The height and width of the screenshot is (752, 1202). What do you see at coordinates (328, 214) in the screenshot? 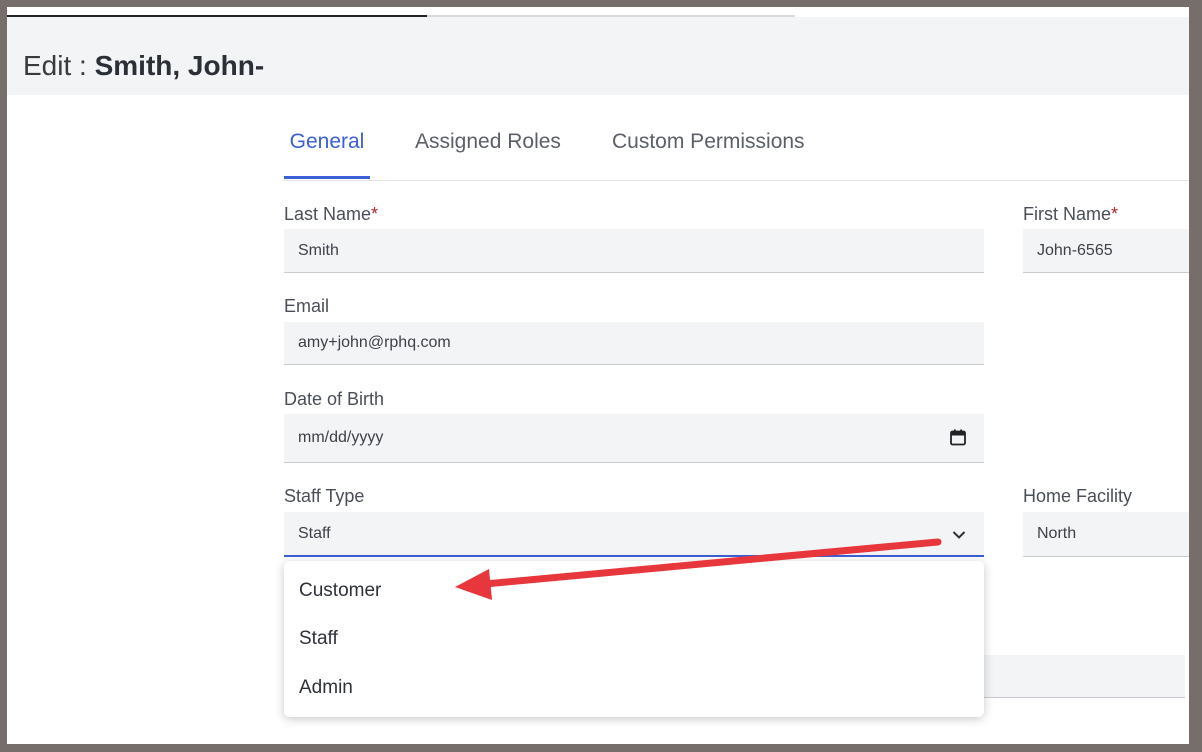
I see `last-name-label-text: Last Name` at bounding box center [328, 214].